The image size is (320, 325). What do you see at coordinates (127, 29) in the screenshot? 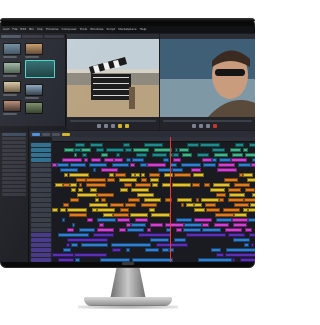
I see `menu-item-marketplace: Marketplace` at bounding box center [127, 29].